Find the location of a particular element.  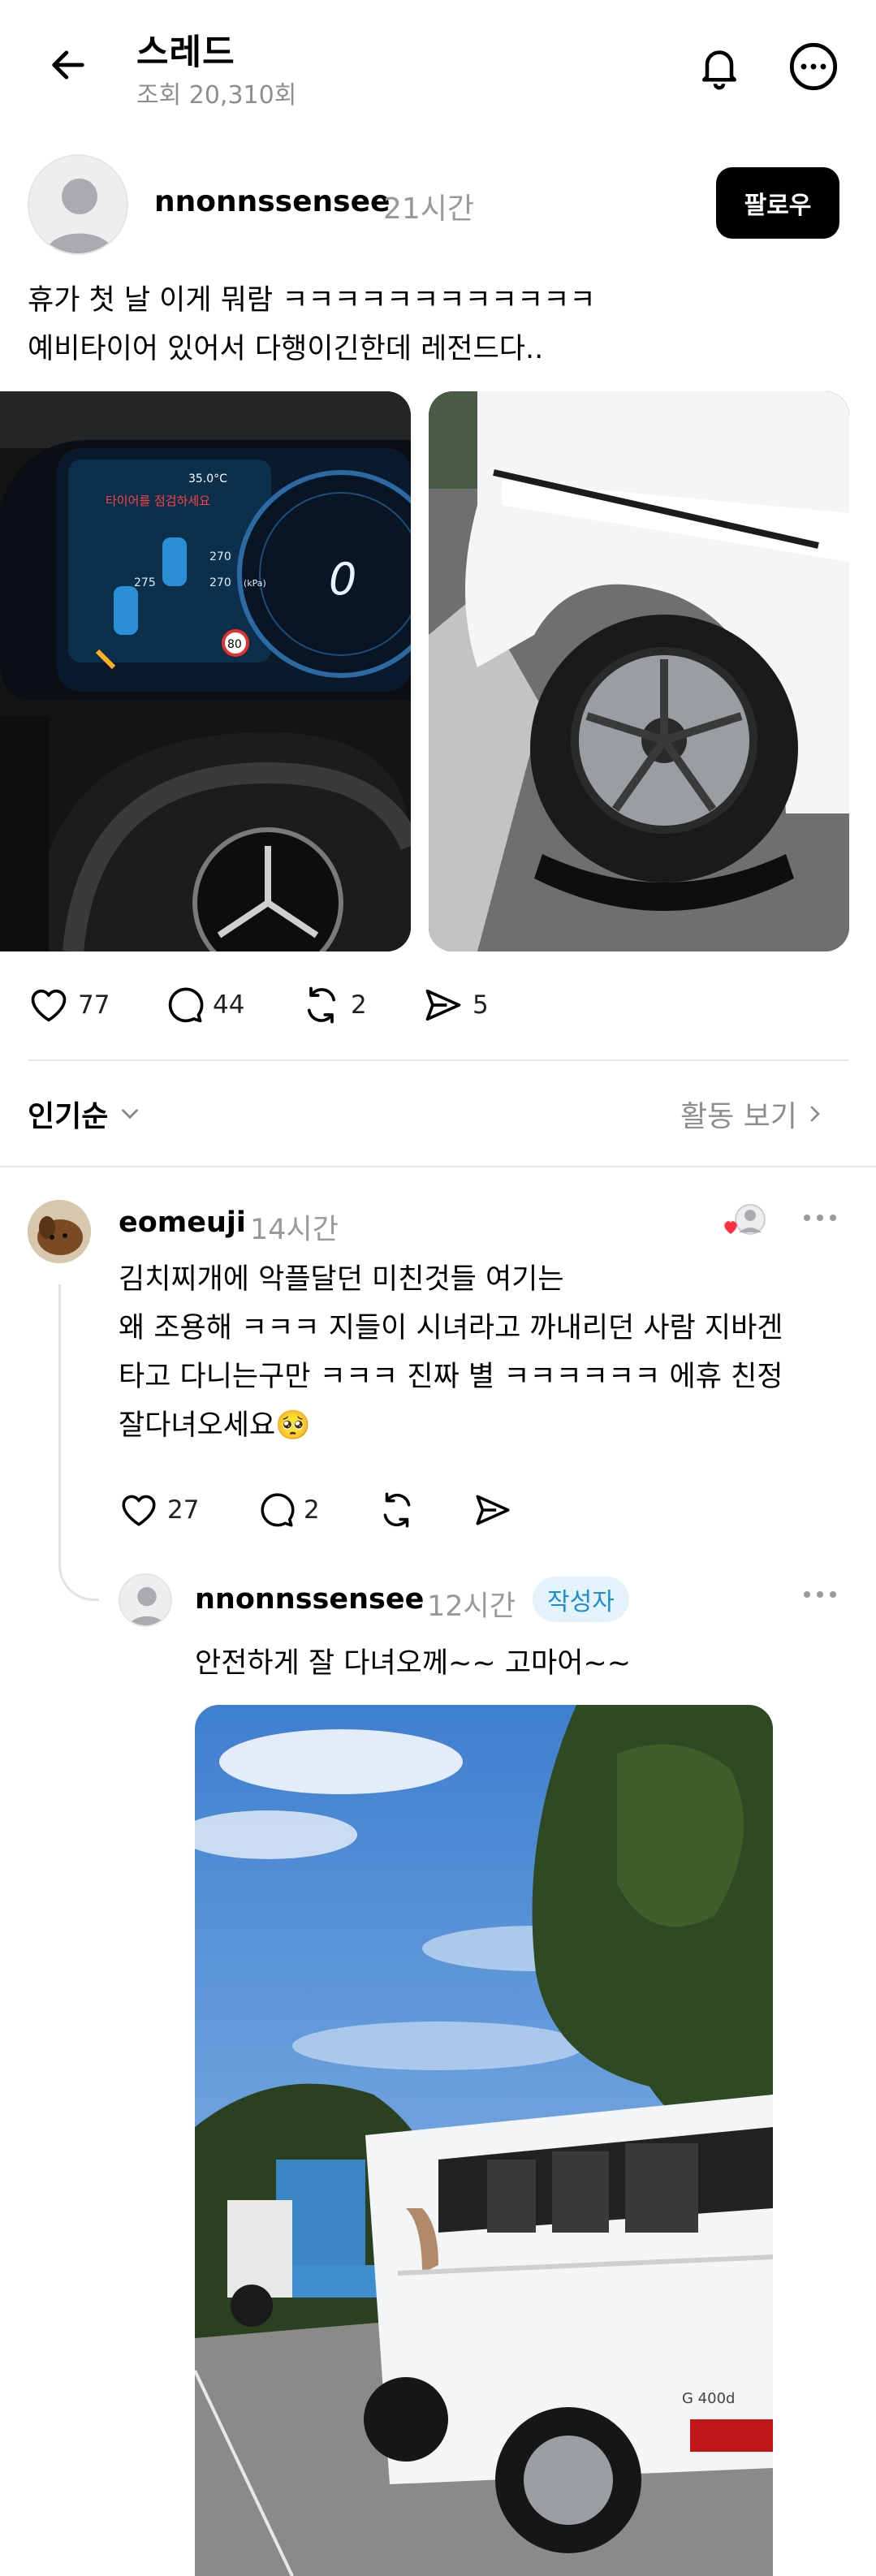

comment-text-line: 왜 조용해 ㅋㅋㅋ 지들이 시녀라고 까내리던 사람 지바겐 is located at coordinates (451, 1328).